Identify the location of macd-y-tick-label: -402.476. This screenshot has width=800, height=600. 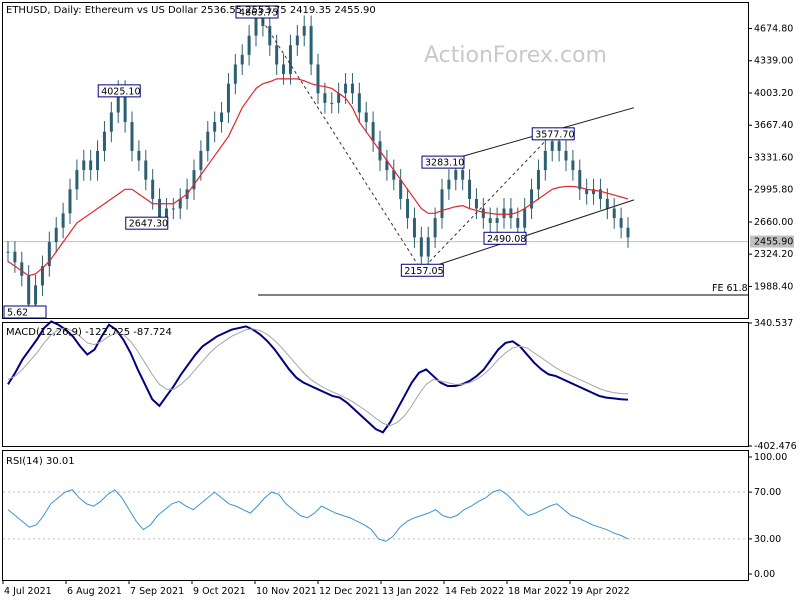
(775, 446).